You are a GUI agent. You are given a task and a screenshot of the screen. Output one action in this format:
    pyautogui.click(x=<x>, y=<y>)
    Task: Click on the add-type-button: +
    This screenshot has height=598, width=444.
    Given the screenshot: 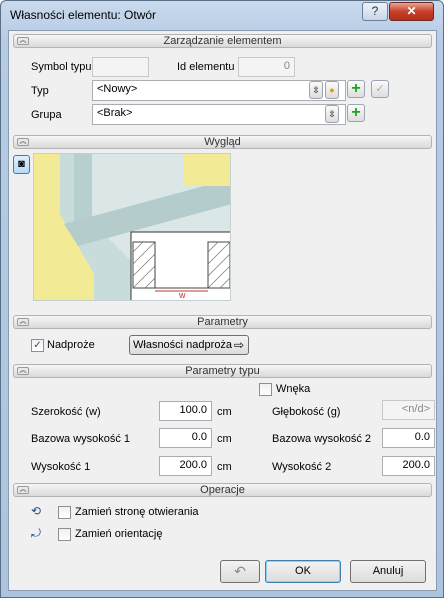 What is the action you would take?
    pyautogui.click(x=356, y=89)
    